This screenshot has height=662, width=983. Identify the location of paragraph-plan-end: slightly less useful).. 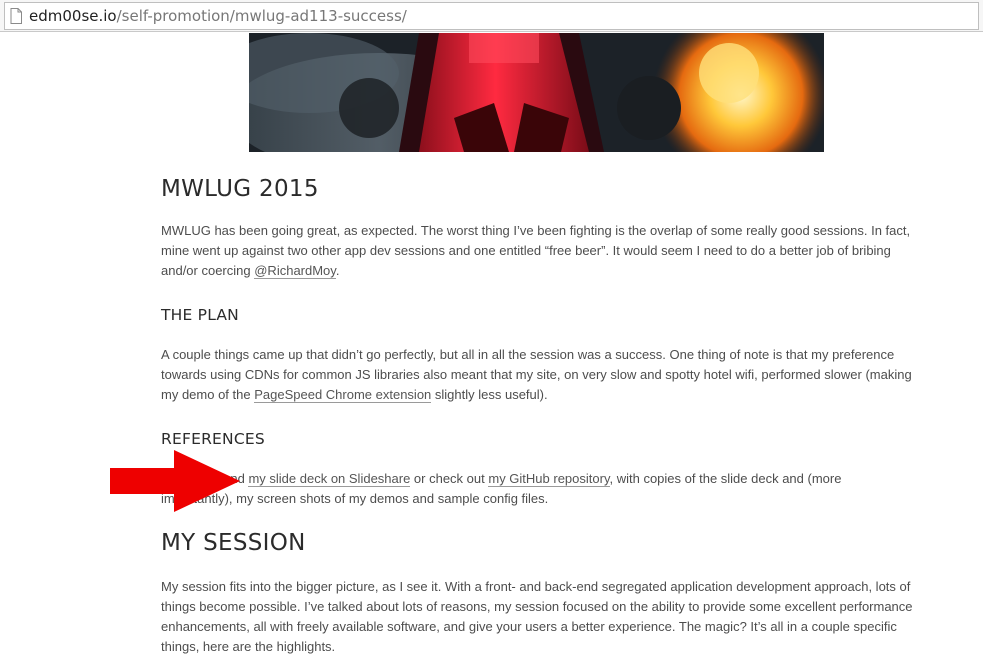
(489, 394).